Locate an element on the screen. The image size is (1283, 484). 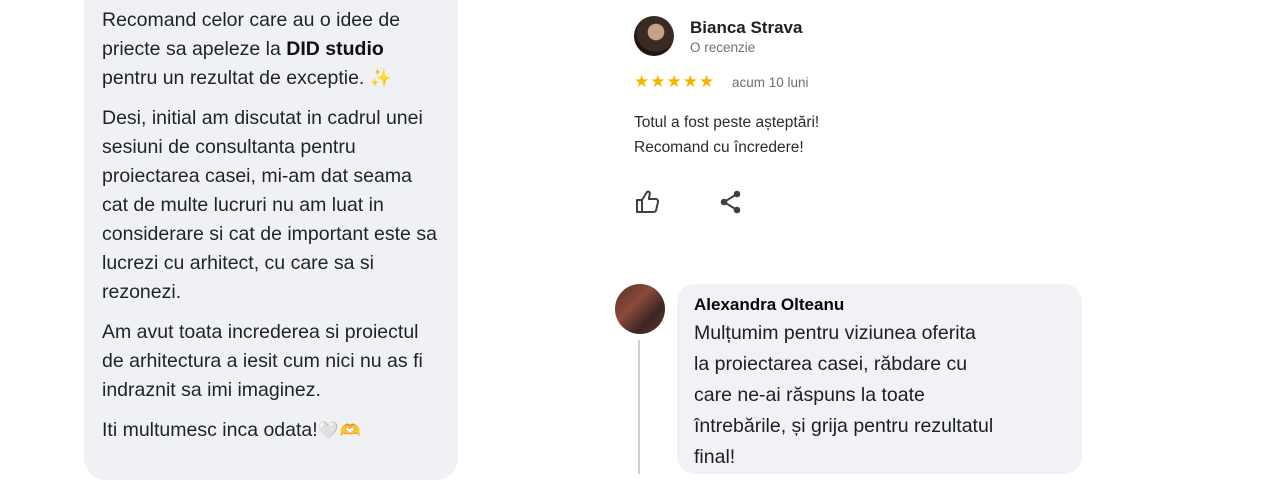
star-rating: ★★★★★ is located at coordinates (675, 81).